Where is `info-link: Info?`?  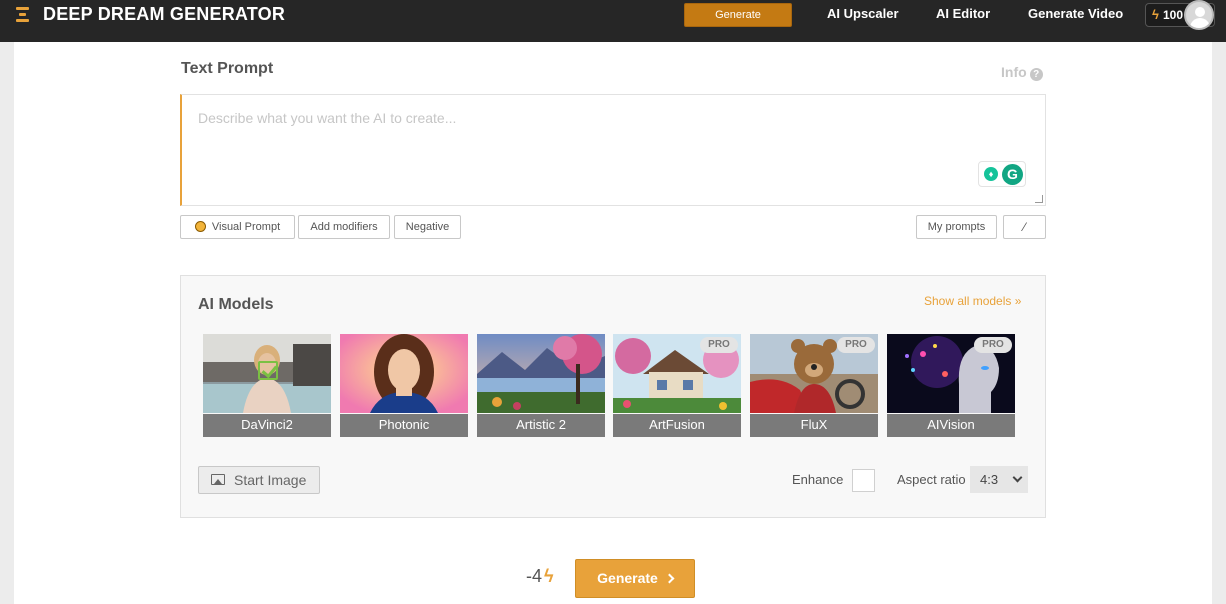 info-link: Info? is located at coordinates (1022, 72).